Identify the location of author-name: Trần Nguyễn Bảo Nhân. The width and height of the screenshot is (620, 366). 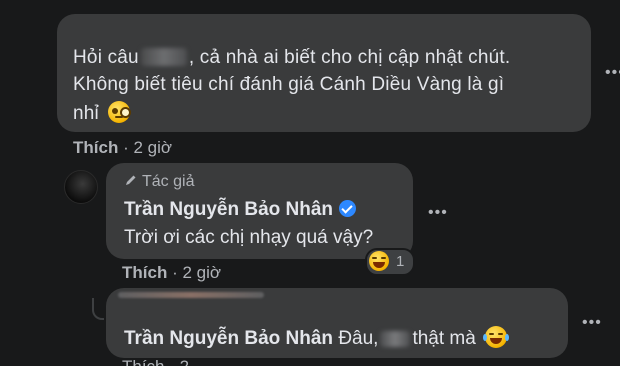
(240, 210).